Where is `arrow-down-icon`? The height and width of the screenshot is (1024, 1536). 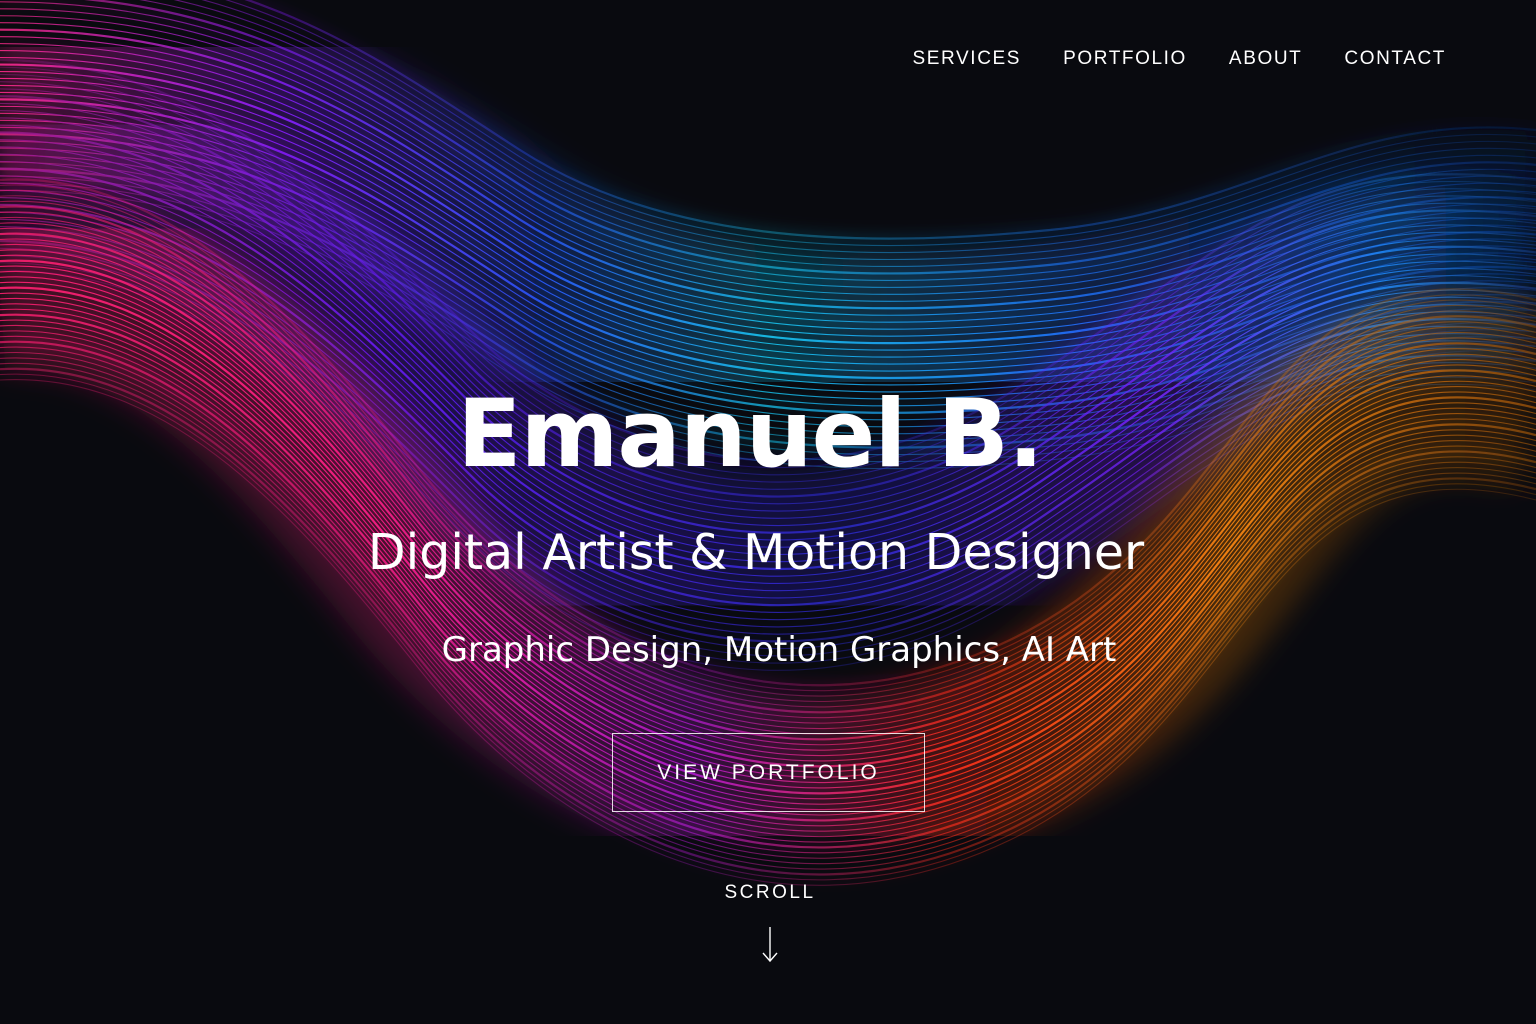
arrow-down-icon is located at coordinates (770, 945).